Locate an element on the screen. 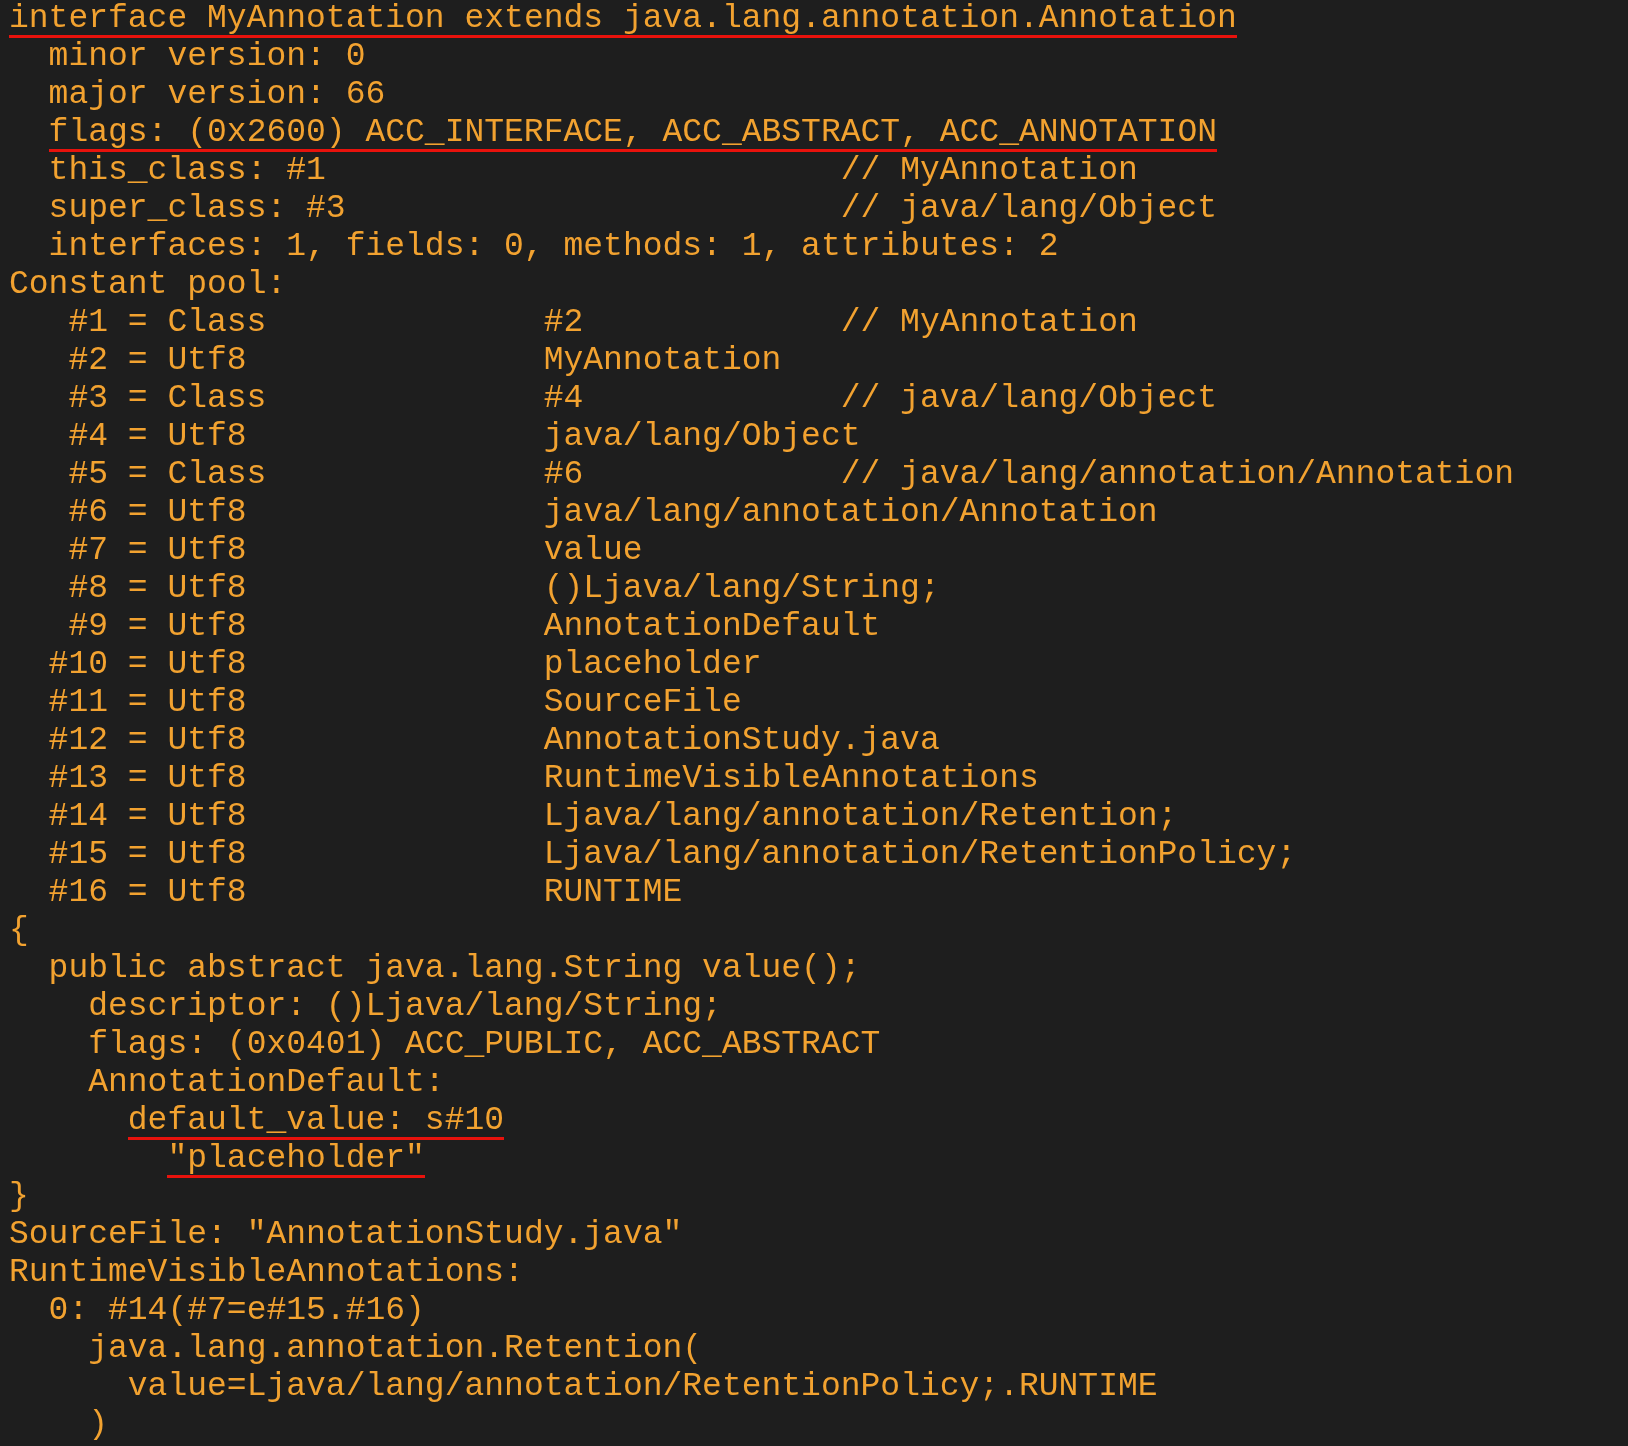 Image resolution: width=1628 pixels, height=1446 pixels. code-line: java.lang.annotation.Retention( is located at coordinates (395, 1349).